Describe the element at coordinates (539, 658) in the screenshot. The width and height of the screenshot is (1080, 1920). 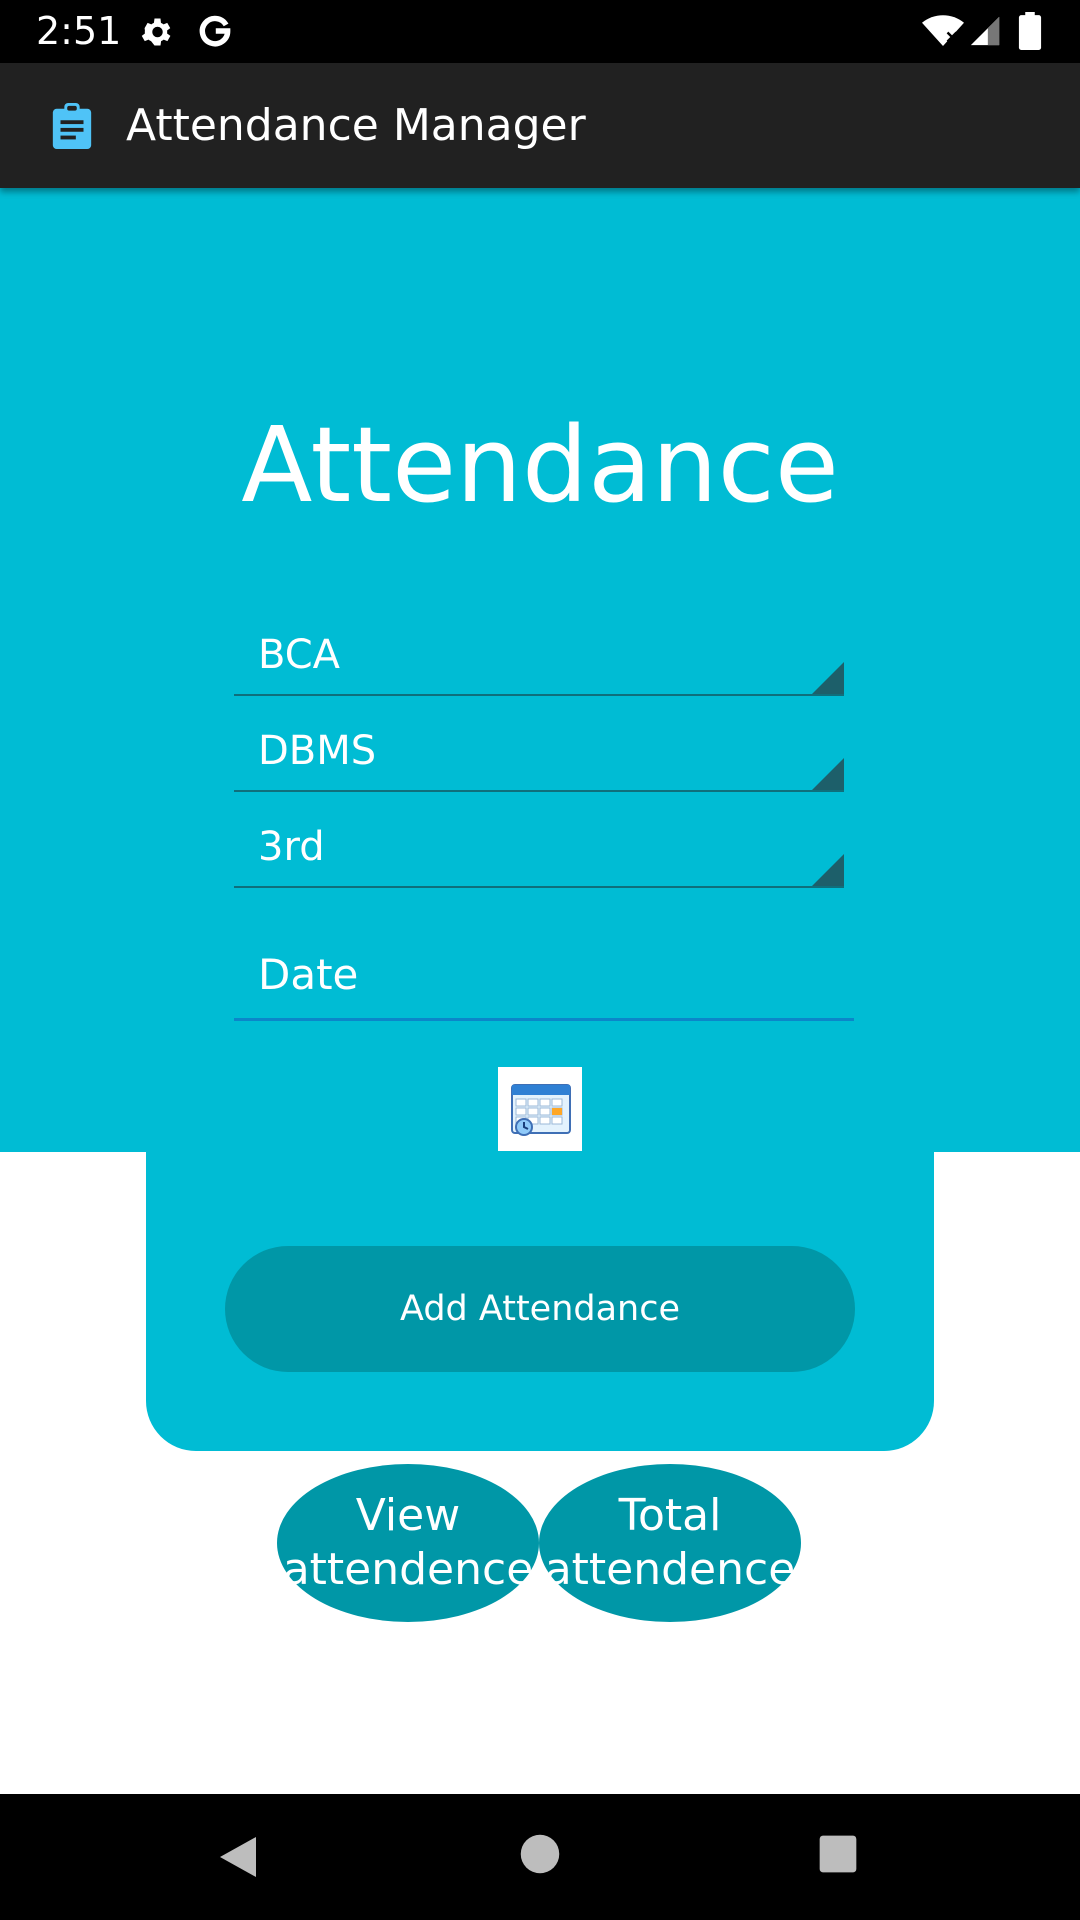
I see `course-spinner: BCA` at that location.